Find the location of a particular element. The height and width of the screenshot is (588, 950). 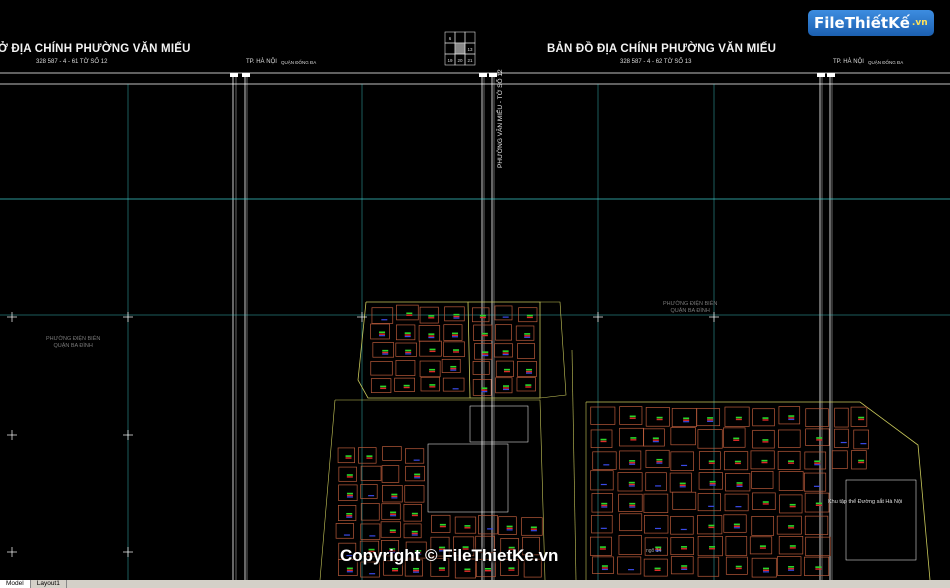

index-cell-label: 20 is located at coordinates (460, 60).